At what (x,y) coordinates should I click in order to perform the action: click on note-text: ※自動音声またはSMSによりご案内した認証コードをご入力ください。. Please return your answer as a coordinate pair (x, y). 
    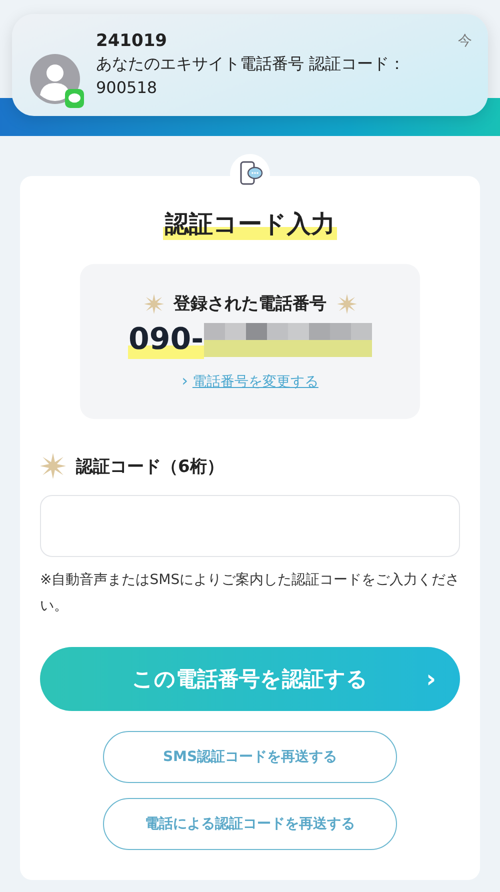
    Looking at the image, I should click on (250, 593).